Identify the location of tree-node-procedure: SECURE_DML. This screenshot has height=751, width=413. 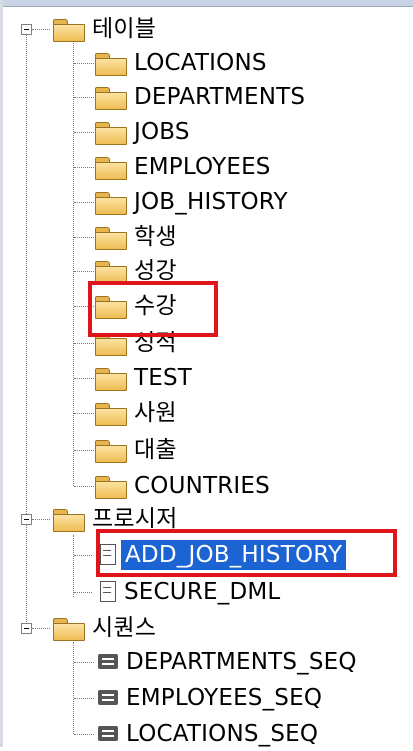
(186, 592).